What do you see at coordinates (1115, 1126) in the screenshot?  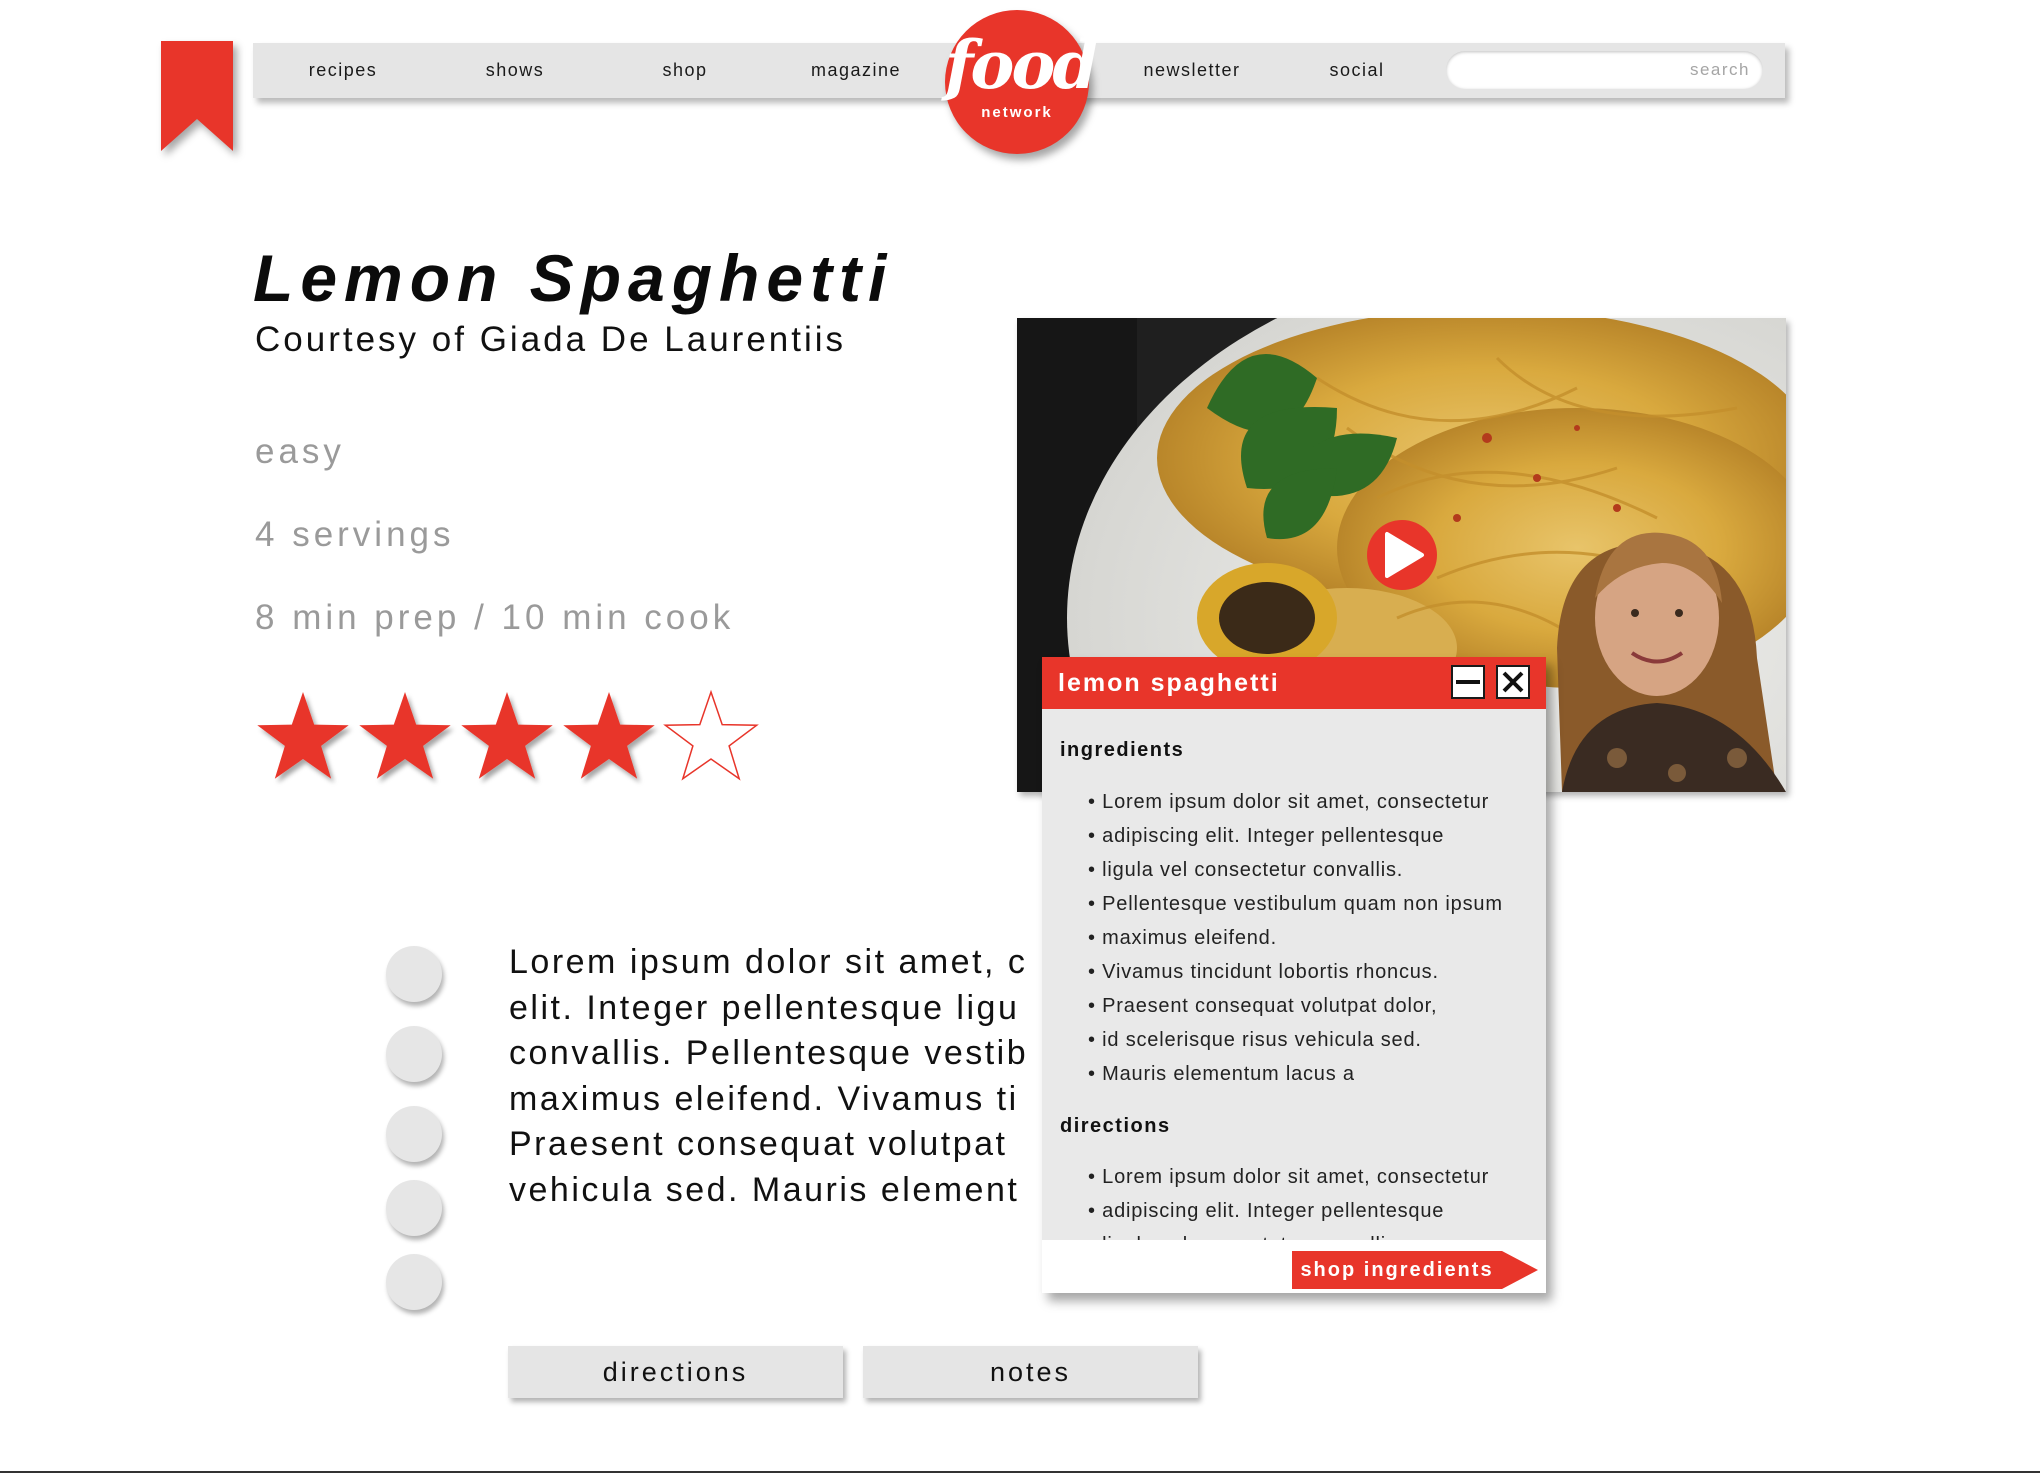 I see `directions-heading: directions` at bounding box center [1115, 1126].